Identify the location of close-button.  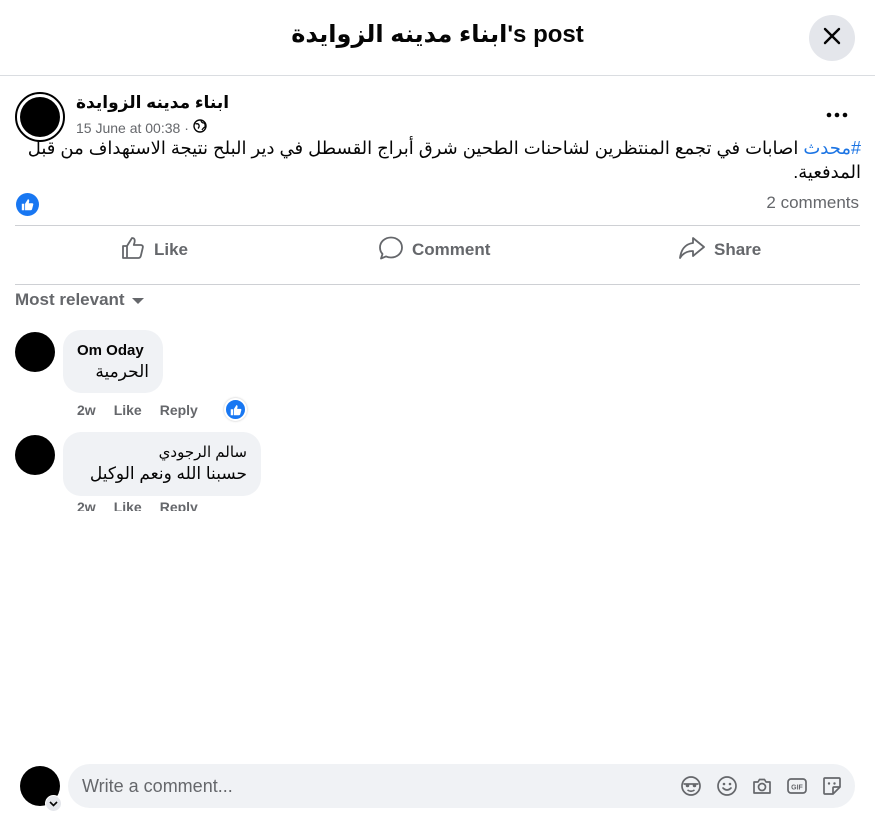
(832, 38).